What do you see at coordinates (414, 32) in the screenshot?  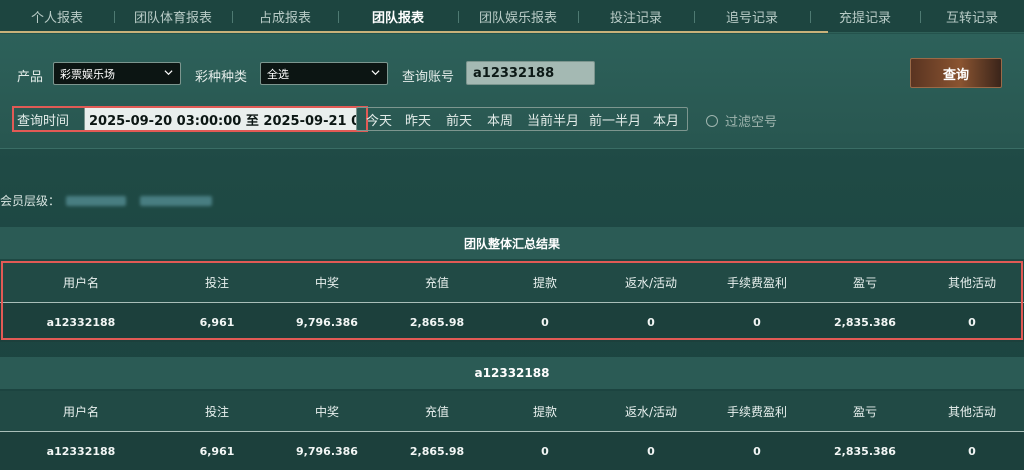 I see `tab-underline` at bounding box center [414, 32].